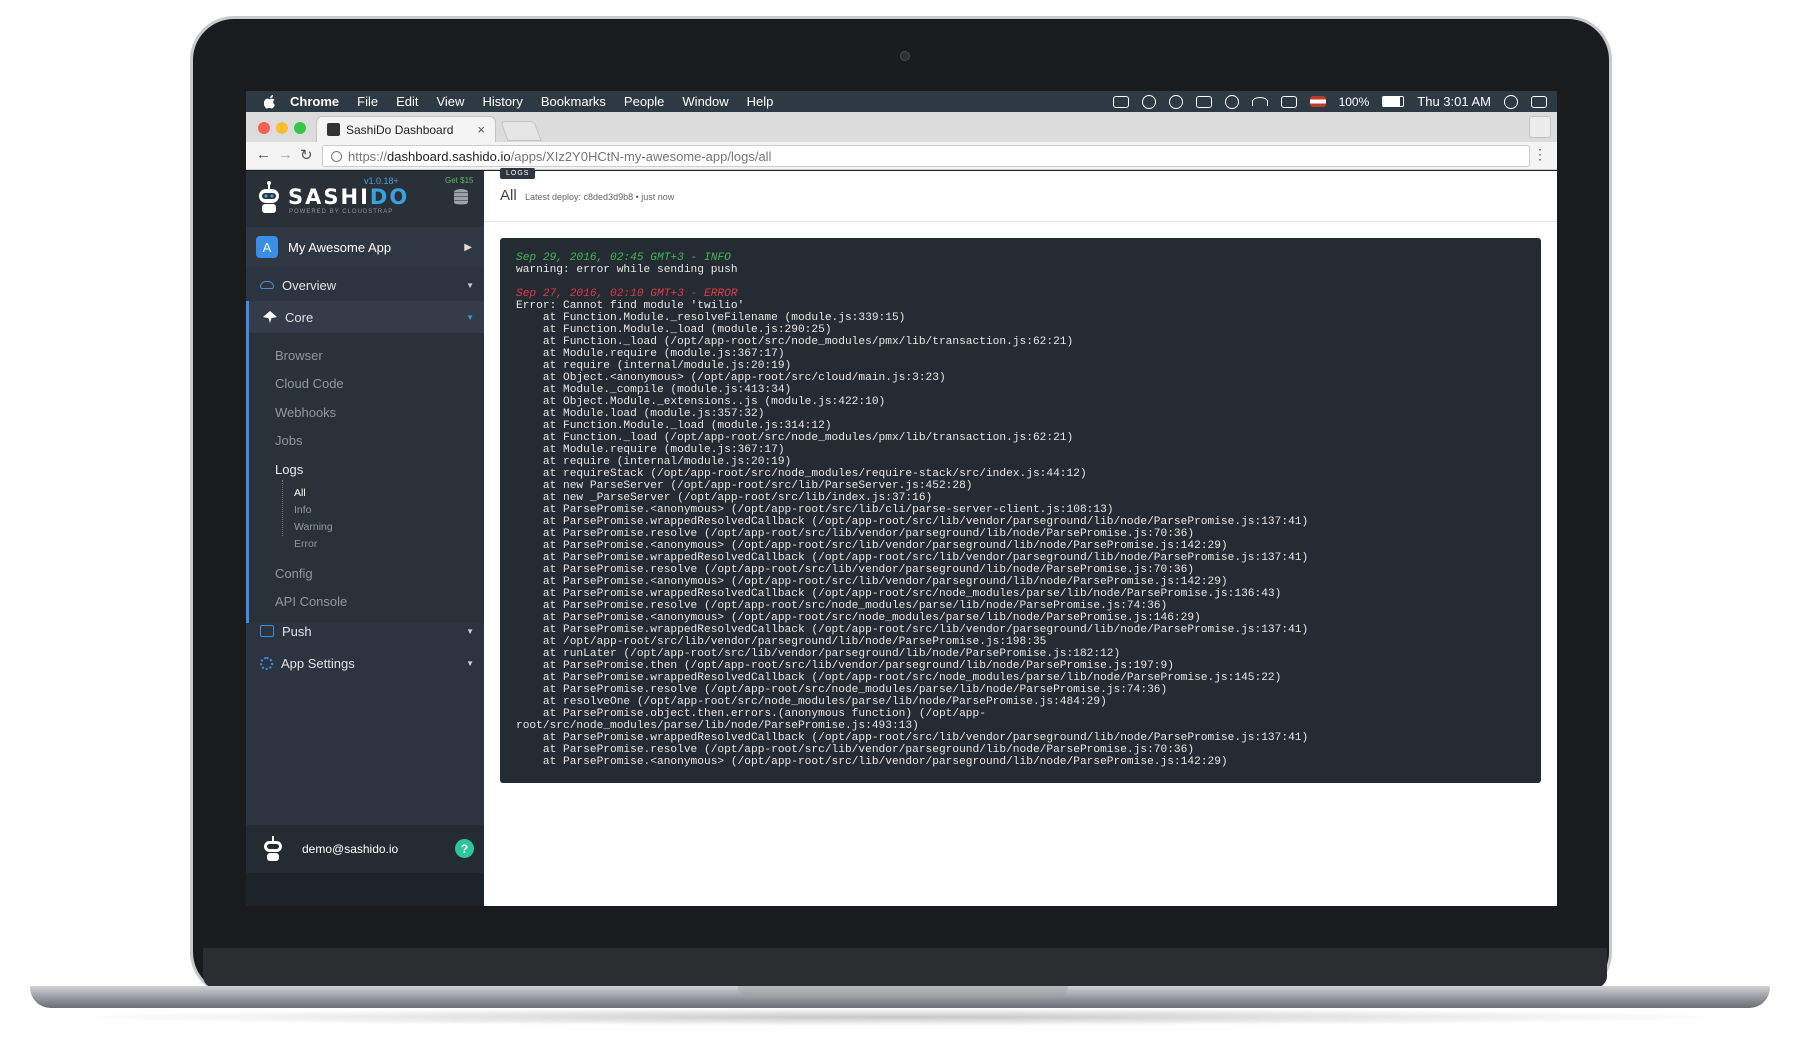 This screenshot has width=1800, height=1040. Describe the element at coordinates (407, 101) in the screenshot. I see `menu-edit: Edit` at that location.